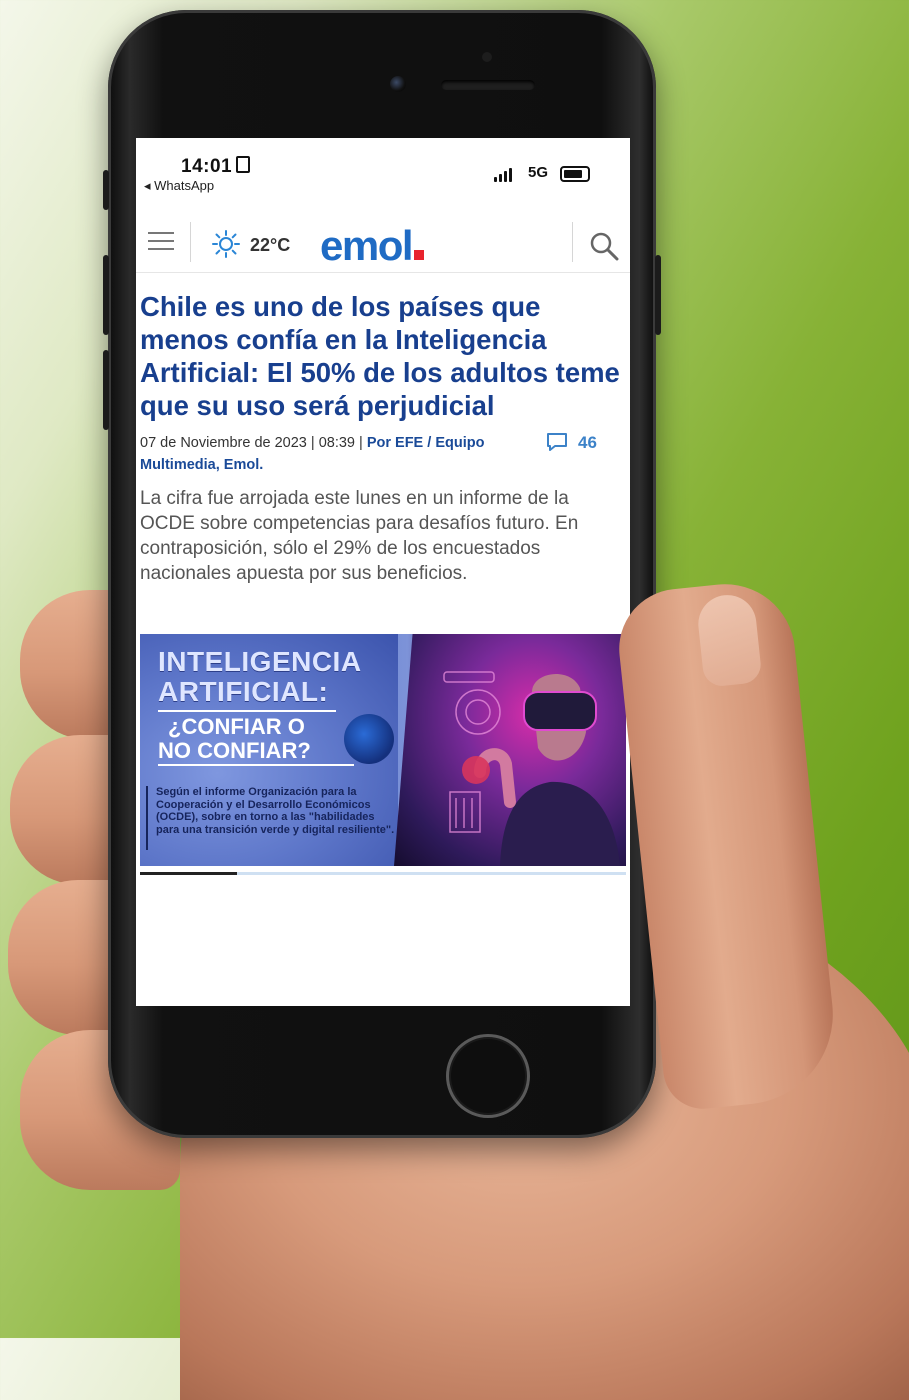 The height and width of the screenshot is (1400, 909). I want to click on status-time: 14:01, so click(216, 167).